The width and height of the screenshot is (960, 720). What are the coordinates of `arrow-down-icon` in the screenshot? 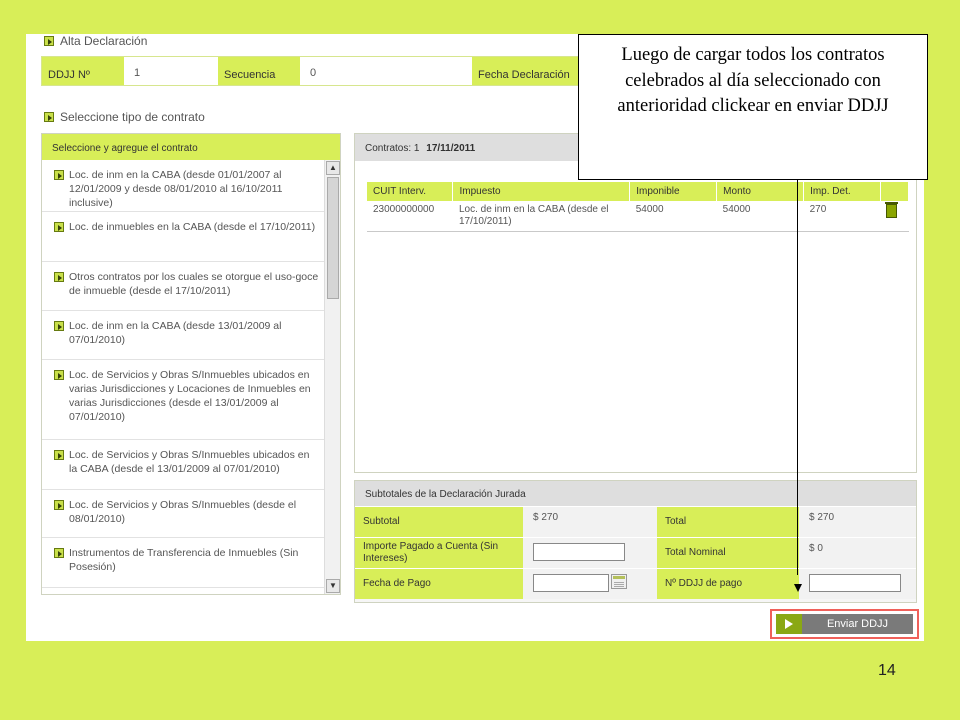 It's located at (798, 588).